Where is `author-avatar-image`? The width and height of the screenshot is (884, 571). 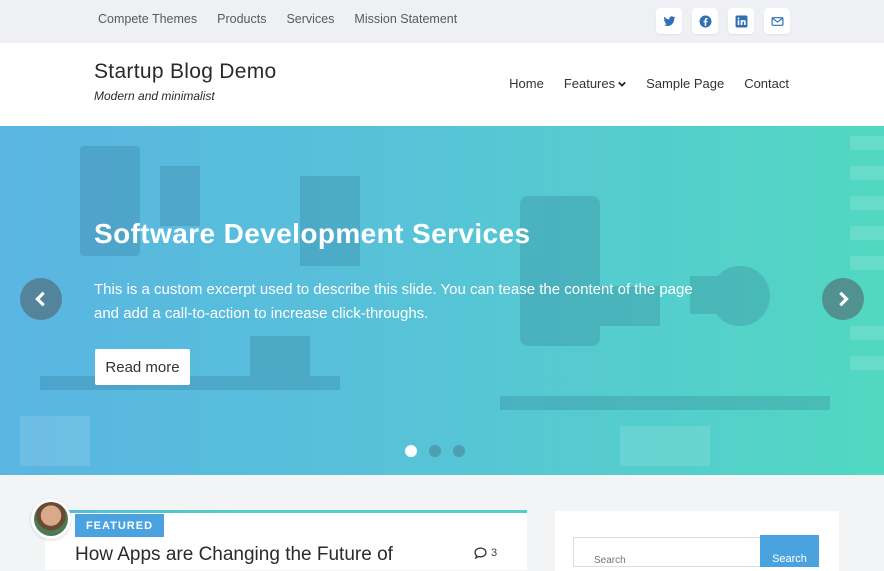
author-avatar-image is located at coordinates (51, 519).